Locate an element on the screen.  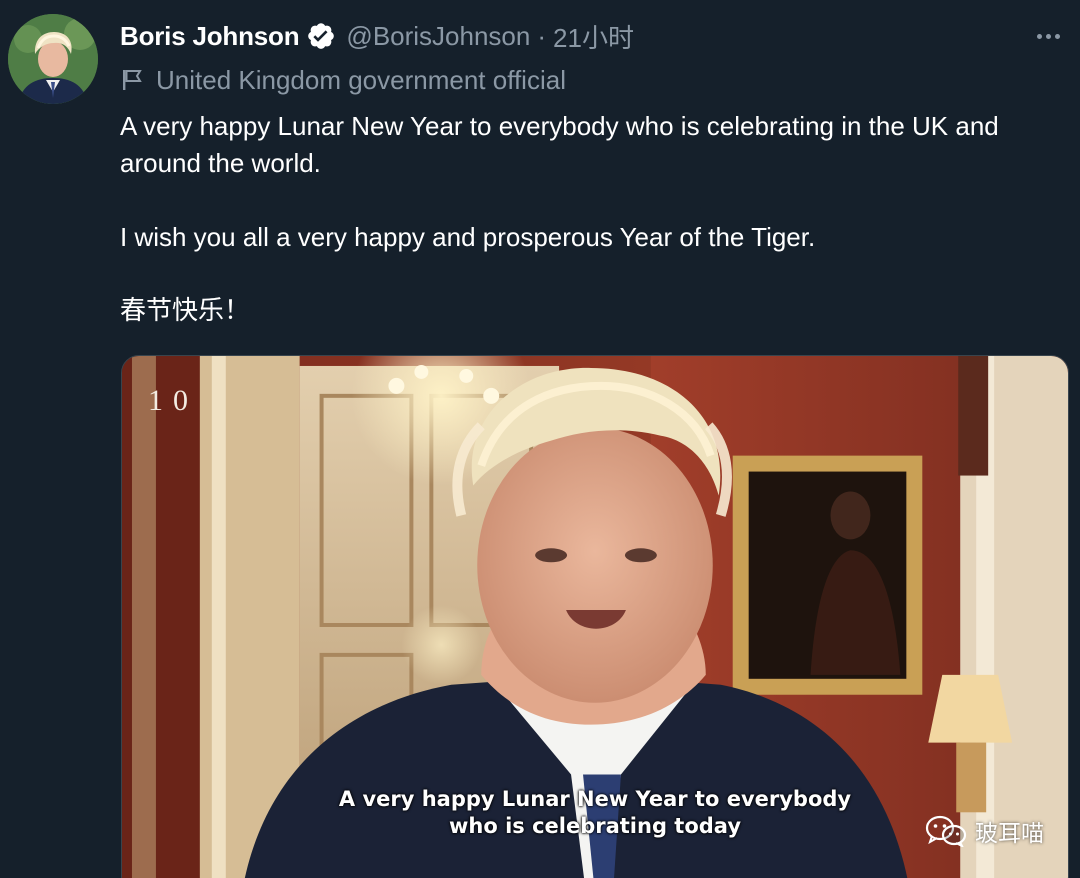
author-avatar is located at coordinates (53, 59).